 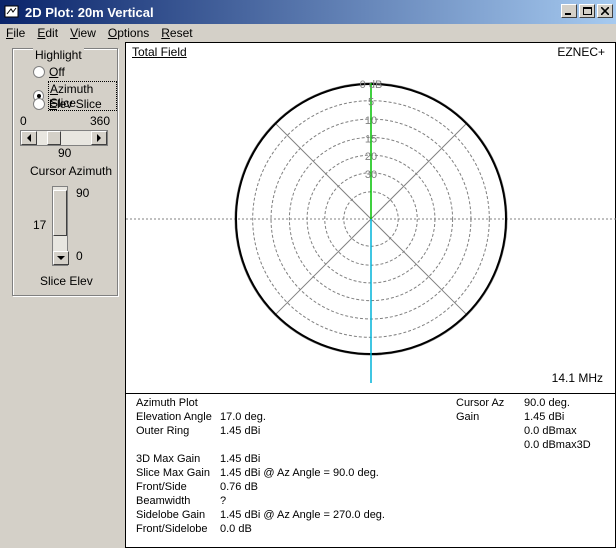 I want to click on frequency-label: 14.1 MHz, so click(x=577, y=378).